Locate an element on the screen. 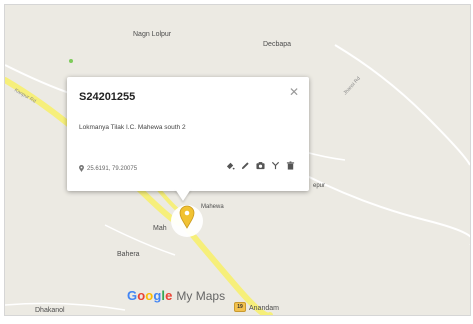  delete-icon is located at coordinates (290, 165).